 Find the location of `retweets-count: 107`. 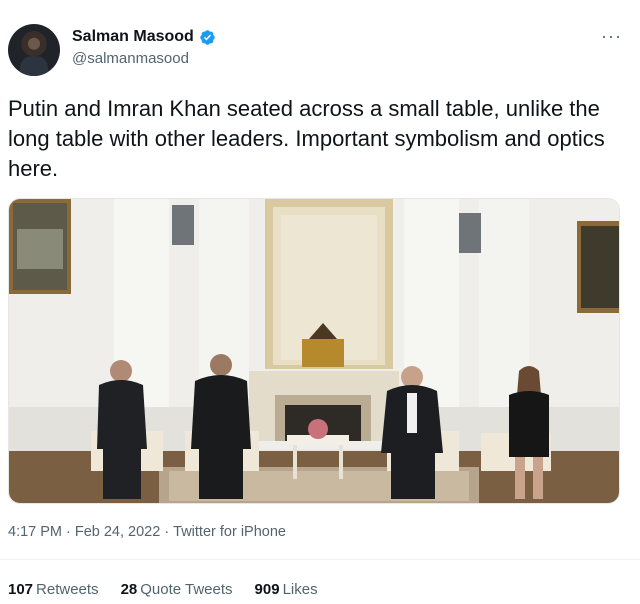

retweets-count: 107 is located at coordinates (21, 589).